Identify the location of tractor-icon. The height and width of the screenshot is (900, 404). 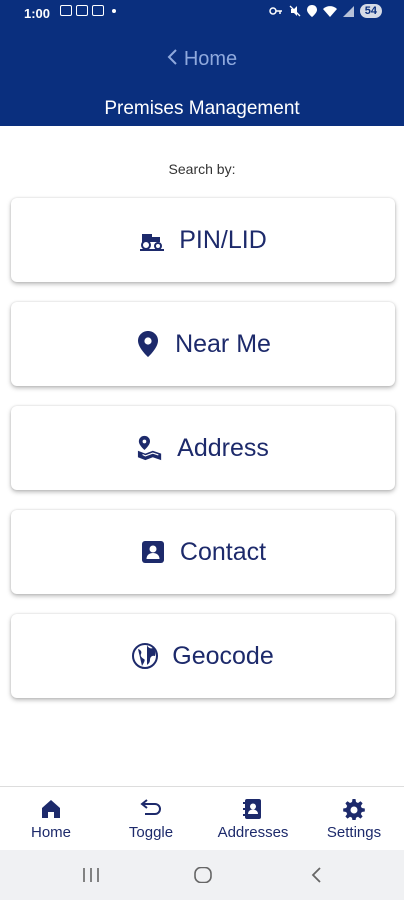
(152, 240).